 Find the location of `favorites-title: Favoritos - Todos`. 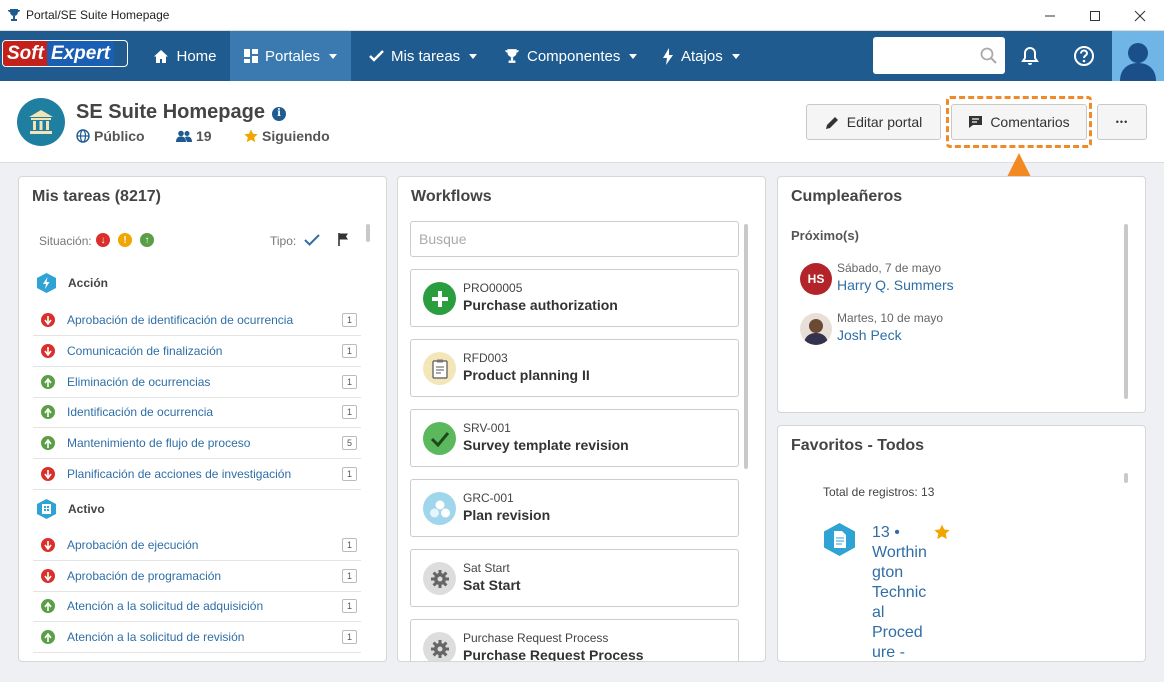

favorites-title: Favoritos - Todos is located at coordinates (858, 445).